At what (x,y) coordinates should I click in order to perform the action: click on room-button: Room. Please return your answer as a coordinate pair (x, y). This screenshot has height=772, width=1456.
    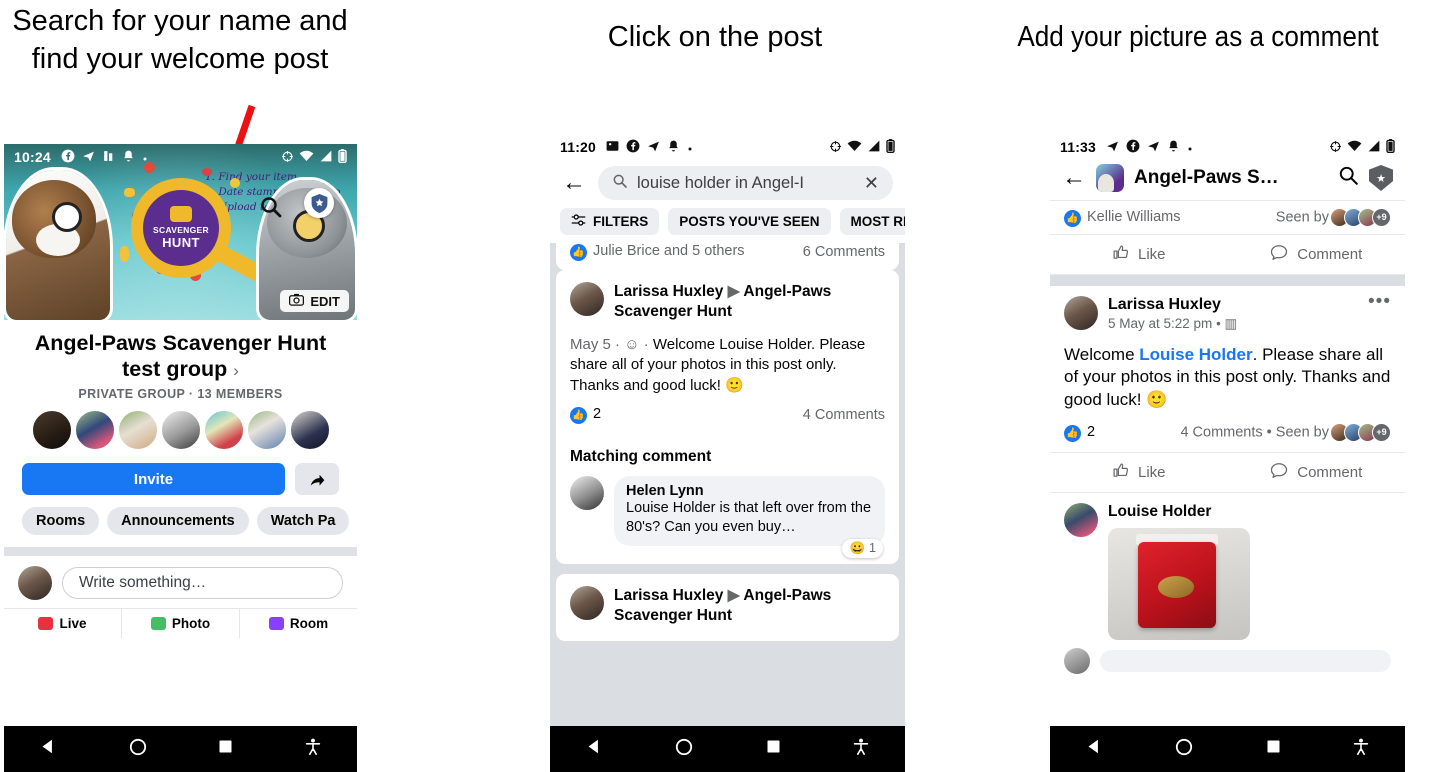
    Looking at the image, I should click on (298, 624).